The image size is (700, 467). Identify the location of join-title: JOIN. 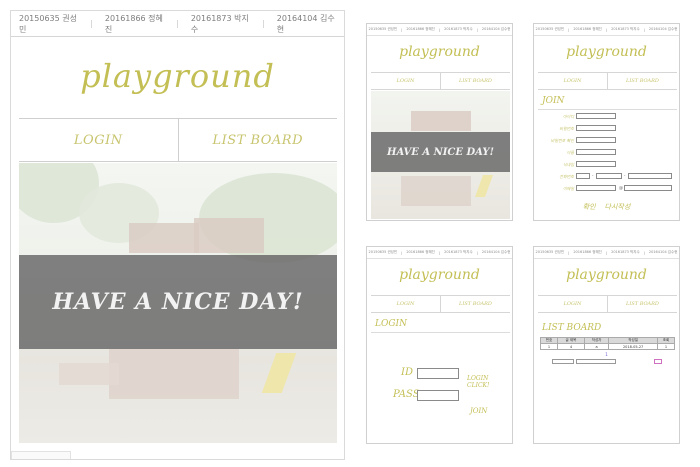
(553, 101).